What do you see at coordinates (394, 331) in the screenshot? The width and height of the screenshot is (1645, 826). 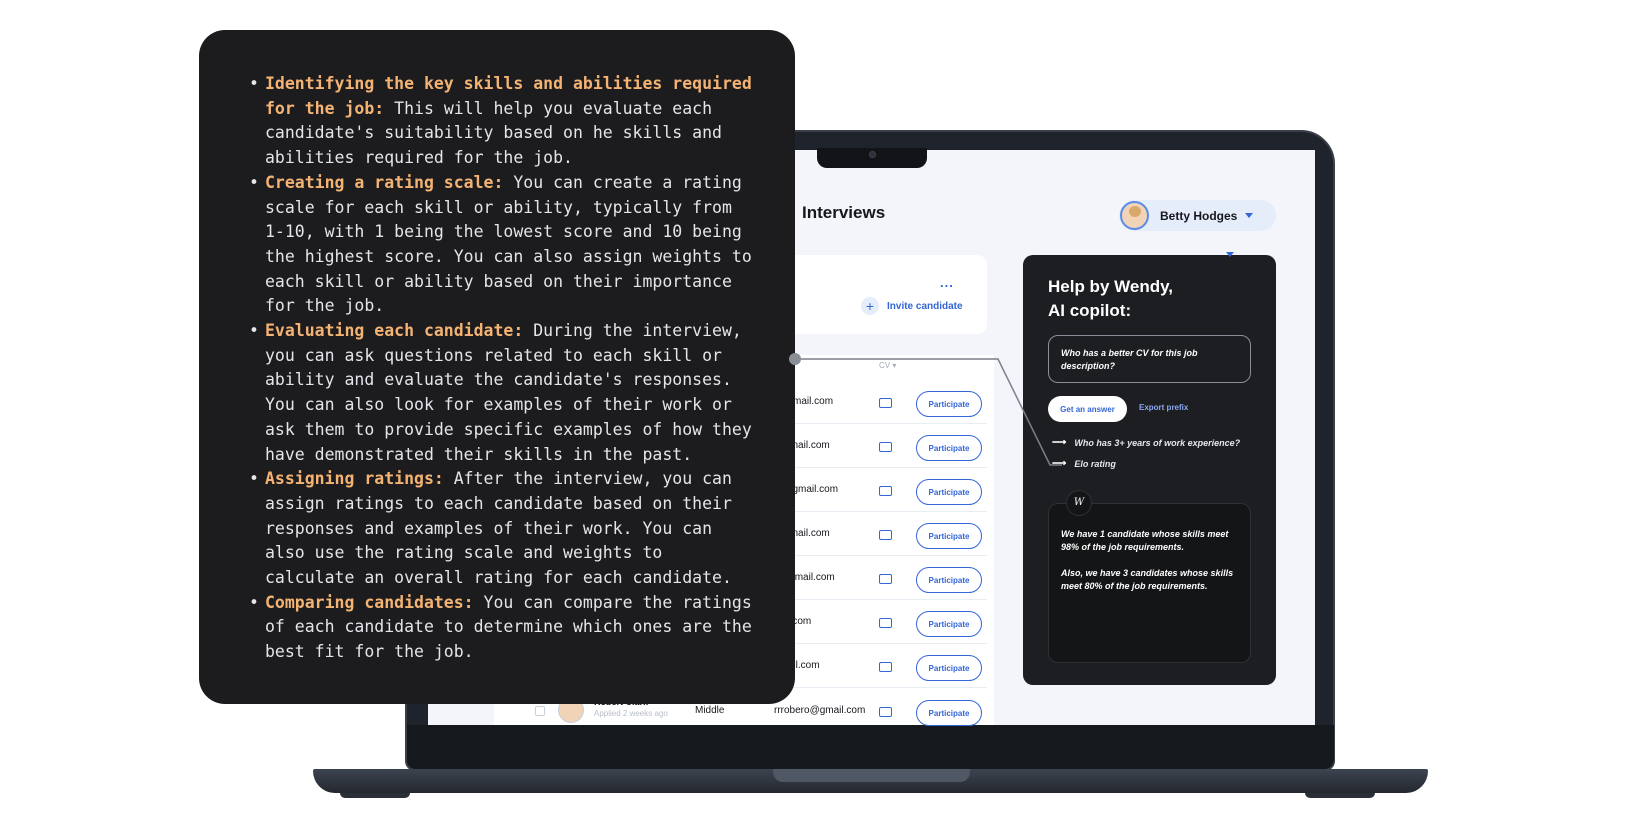 I see `step-heading: Evaluating each candidate:` at bounding box center [394, 331].